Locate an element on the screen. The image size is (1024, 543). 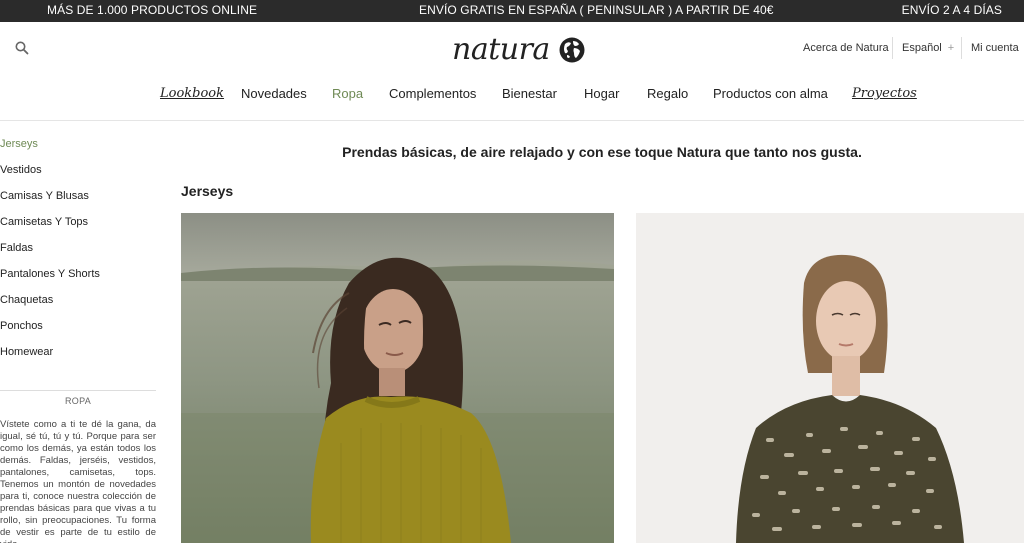
sidebar-section-title: ROPA is located at coordinates (78, 401).